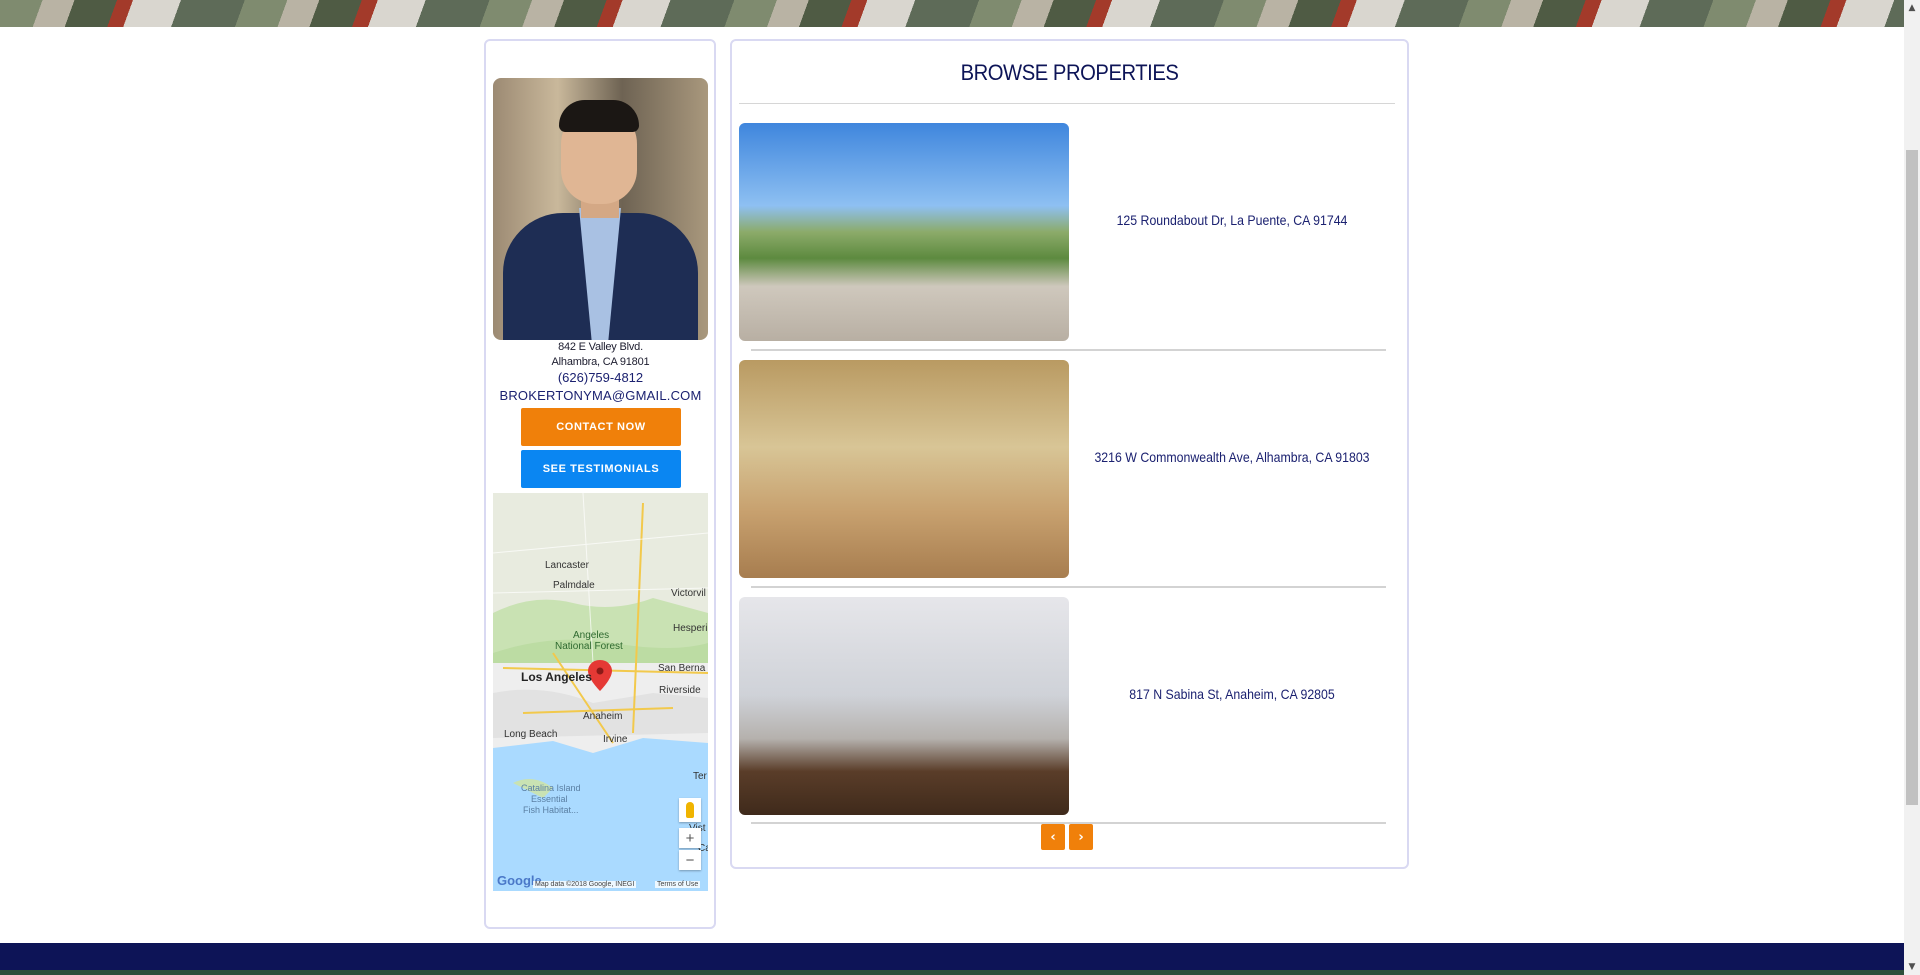  What do you see at coordinates (690, 838) in the screenshot?
I see `map-zoom-in-button: +` at bounding box center [690, 838].